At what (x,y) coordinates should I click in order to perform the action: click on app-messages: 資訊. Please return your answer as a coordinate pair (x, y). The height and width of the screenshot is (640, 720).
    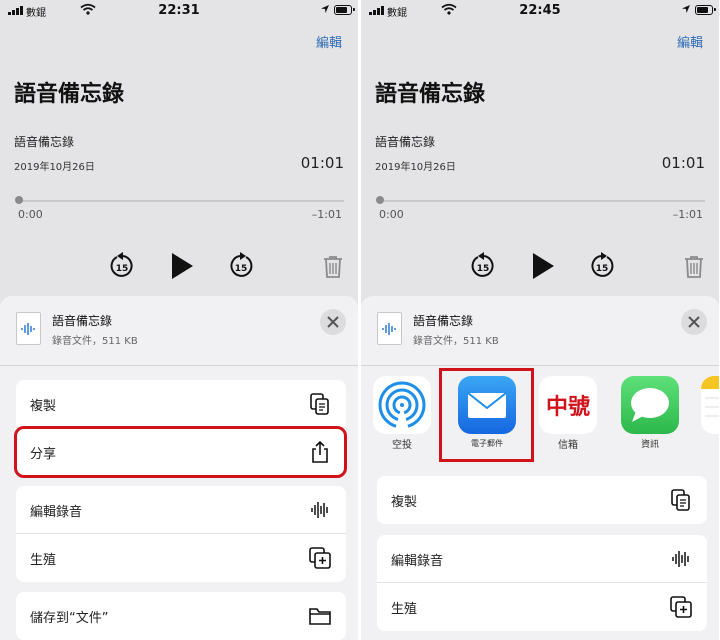
    Looking at the image, I should click on (650, 413).